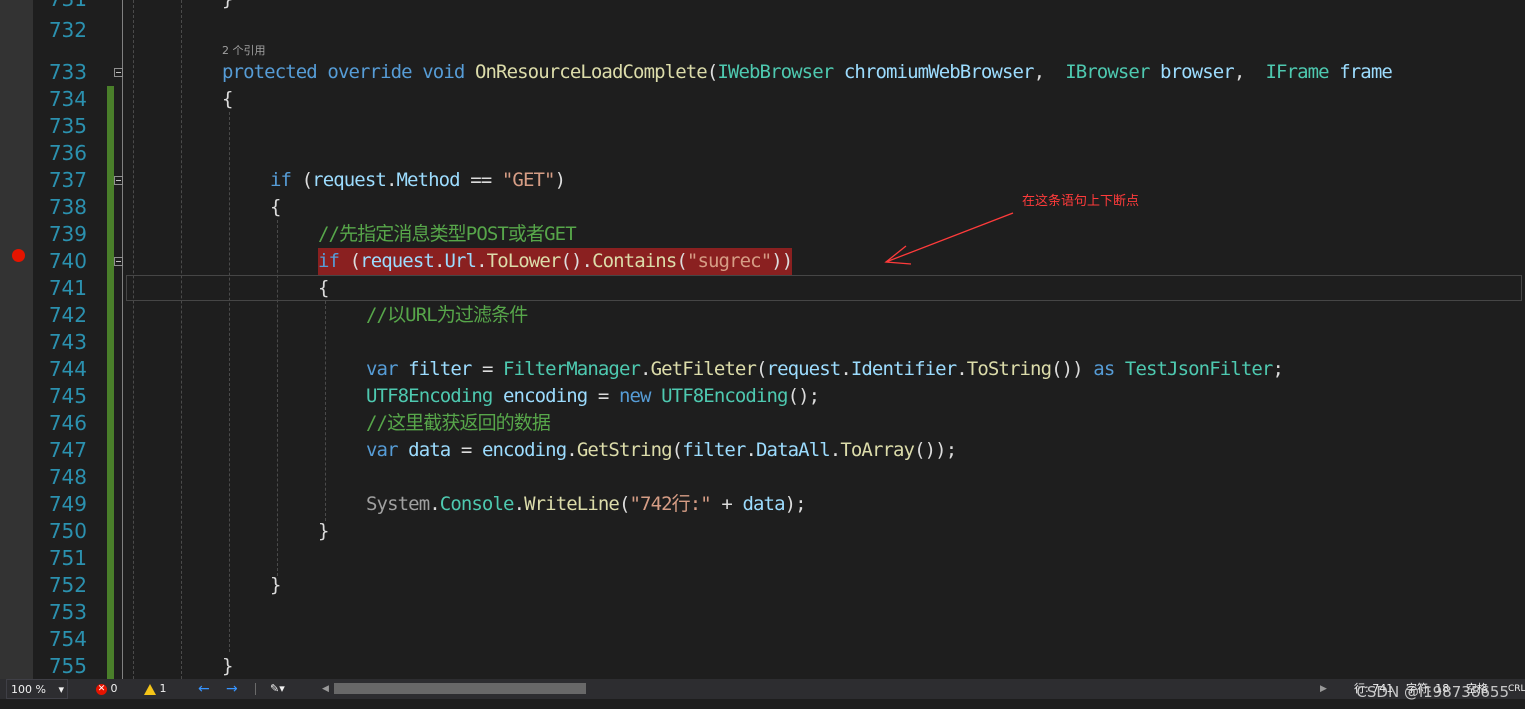 The height and width of the screenshot is (709, 1525). What do you see at coordinates (762, 704) in the screenshot?
I see `window-bottom-edge` at bounding box center [762, 704].